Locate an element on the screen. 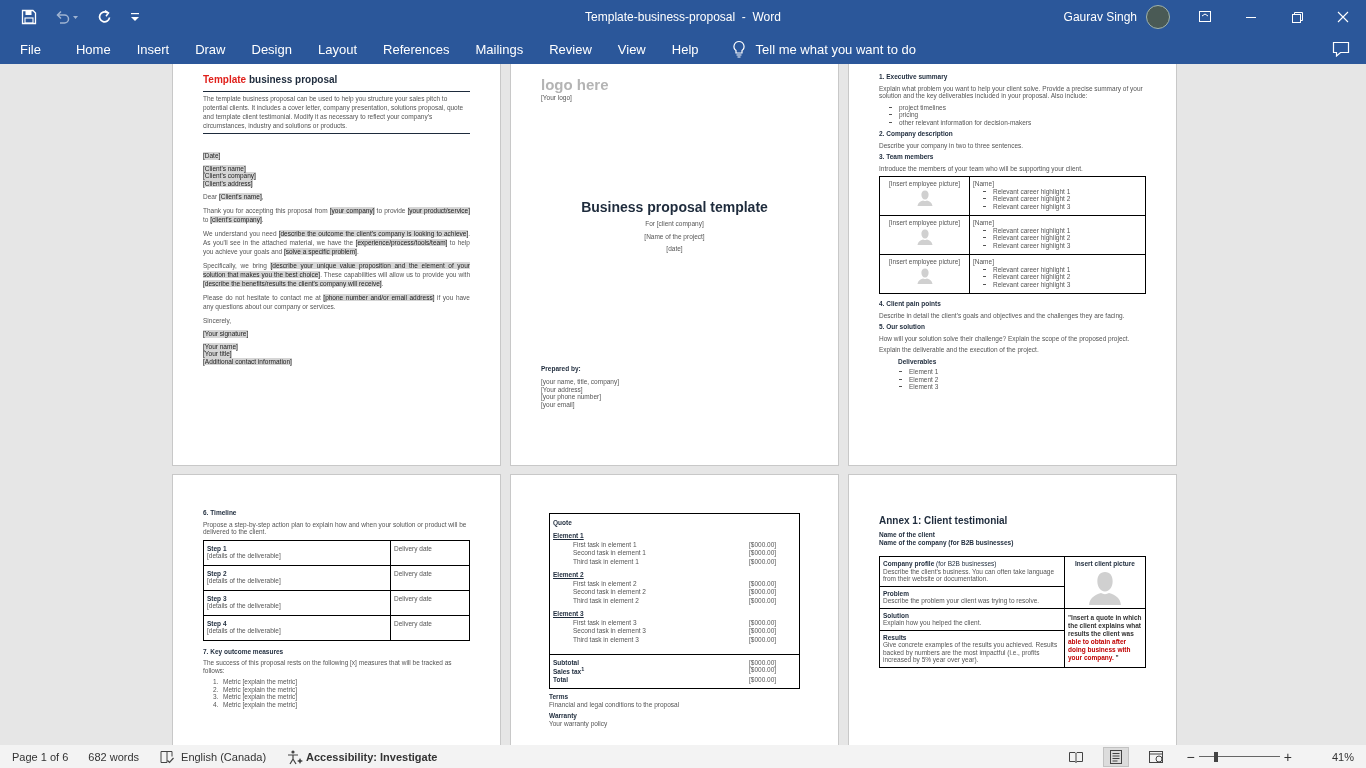 This screenshot has height=768, width=1366. logo-text: logo here is located at coordinates (575, 84).